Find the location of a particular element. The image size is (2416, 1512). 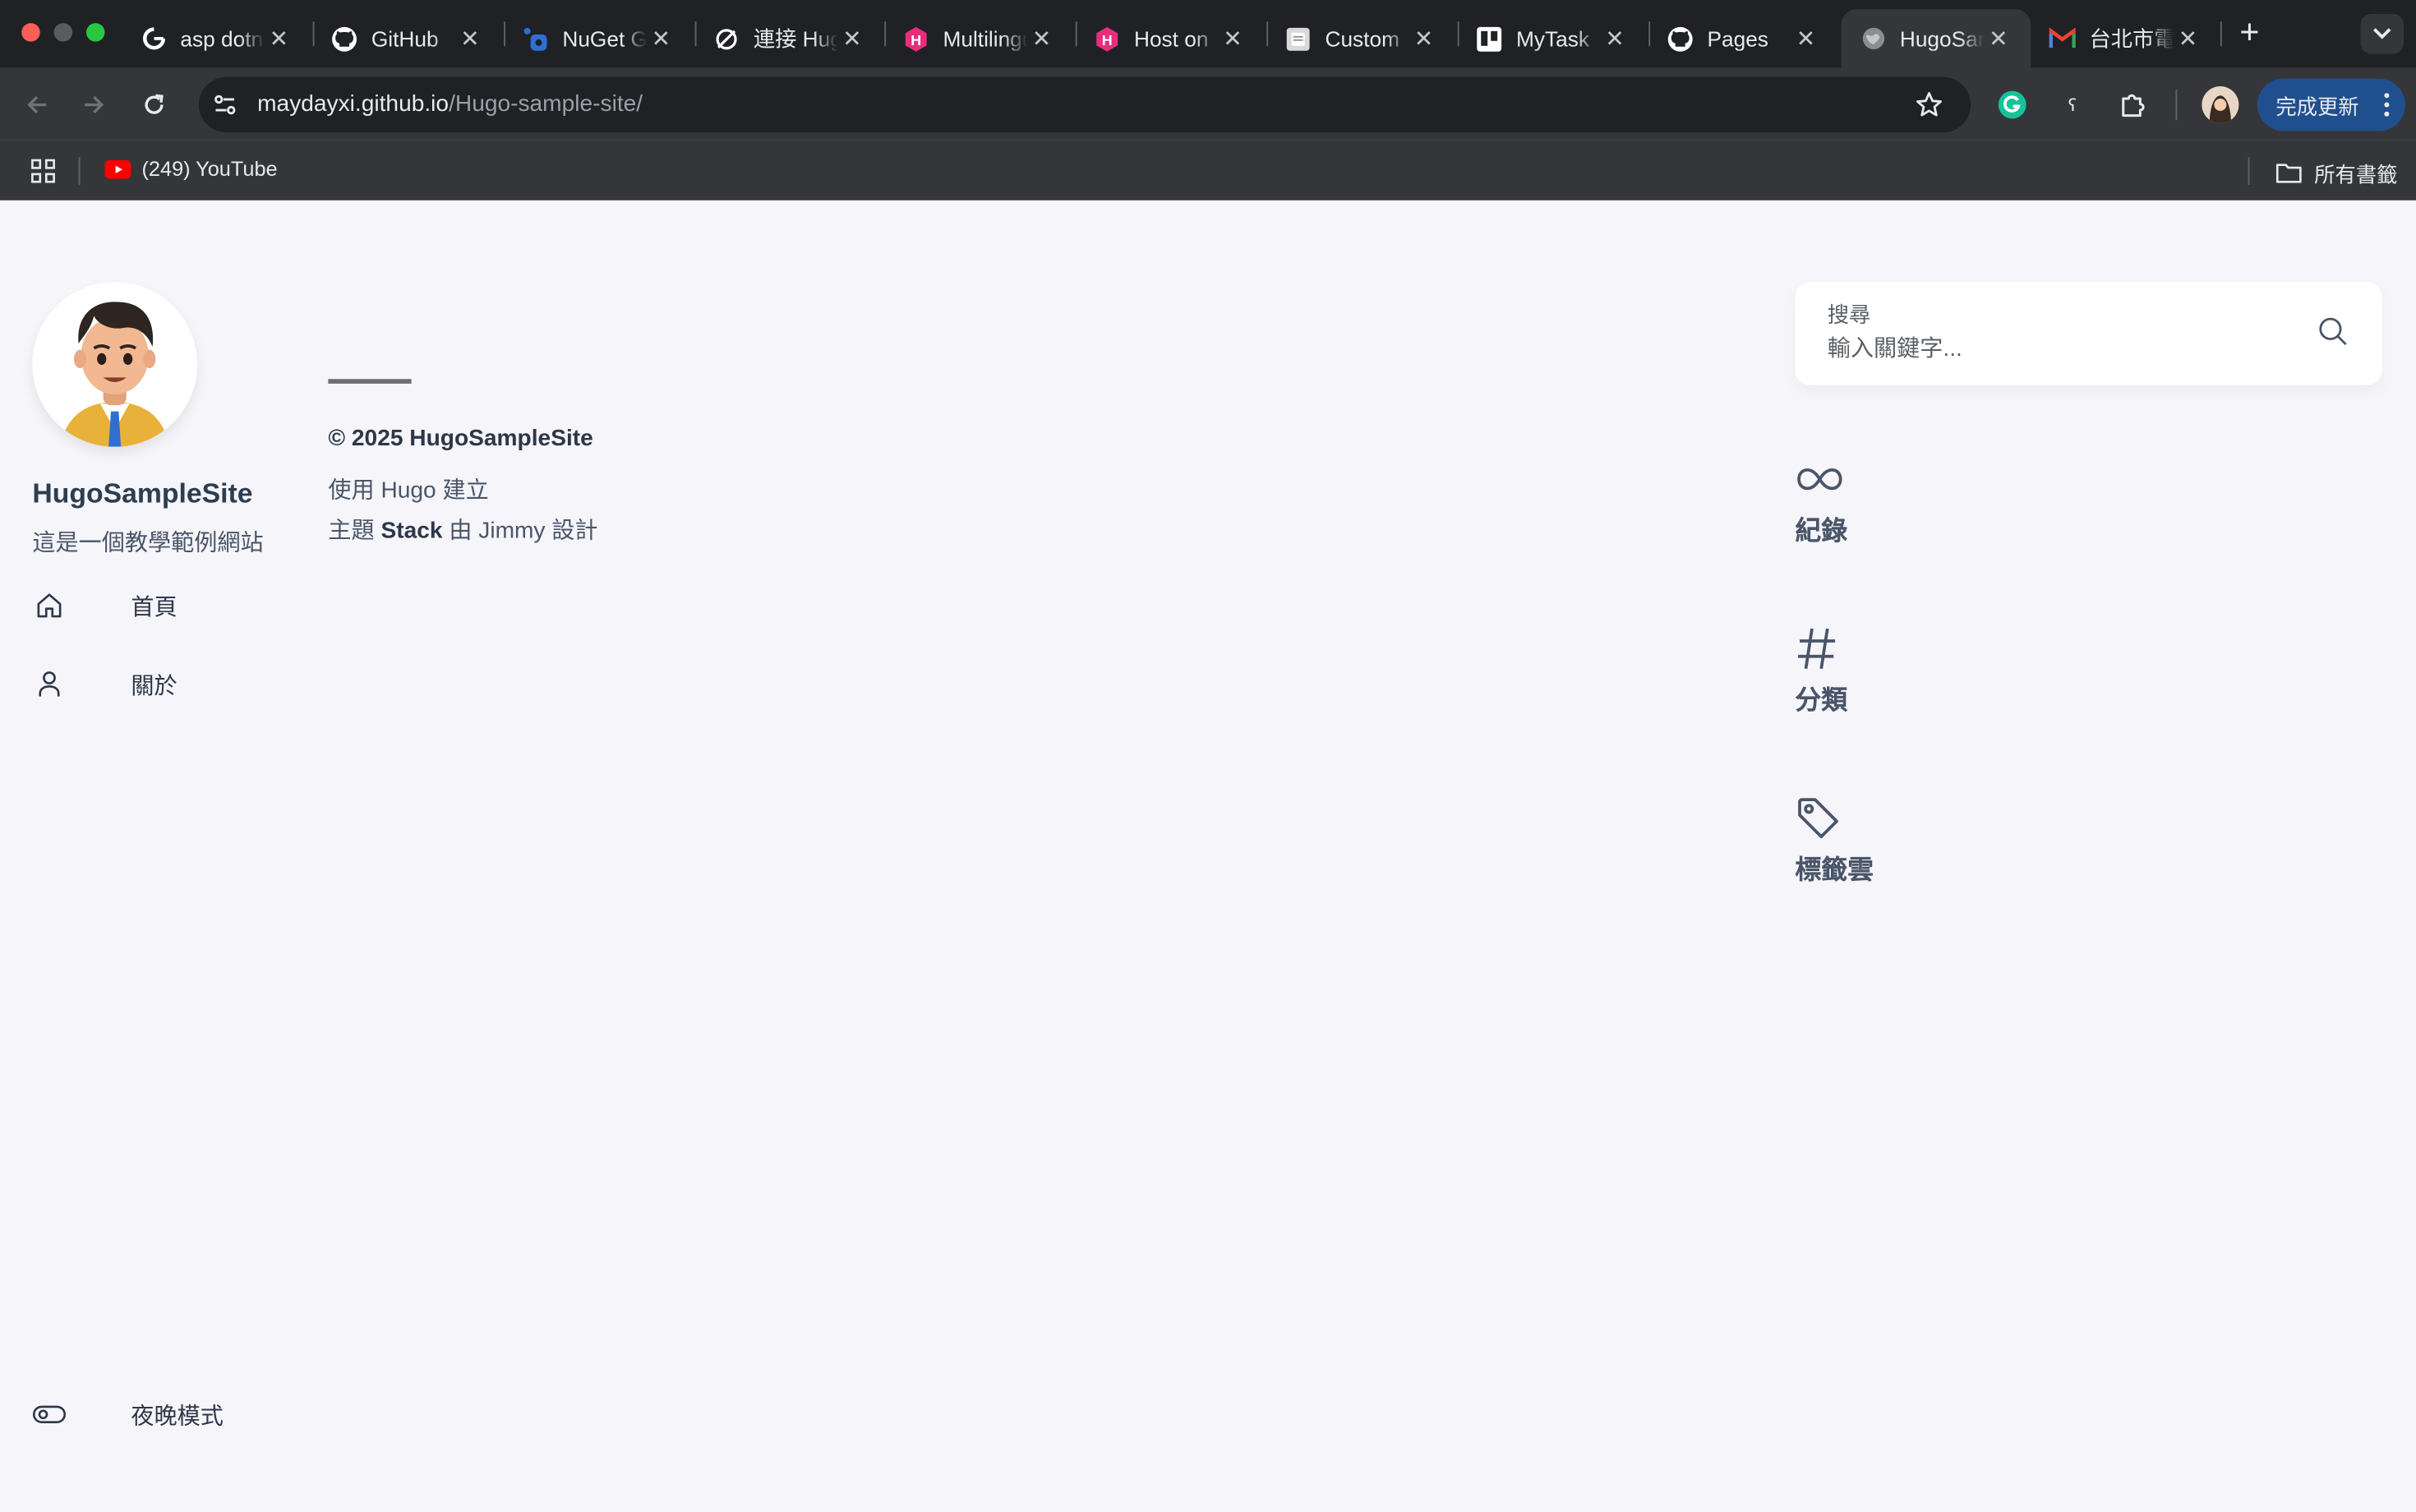

update-button: 完成更新 is located at coordinates (2331, 105).